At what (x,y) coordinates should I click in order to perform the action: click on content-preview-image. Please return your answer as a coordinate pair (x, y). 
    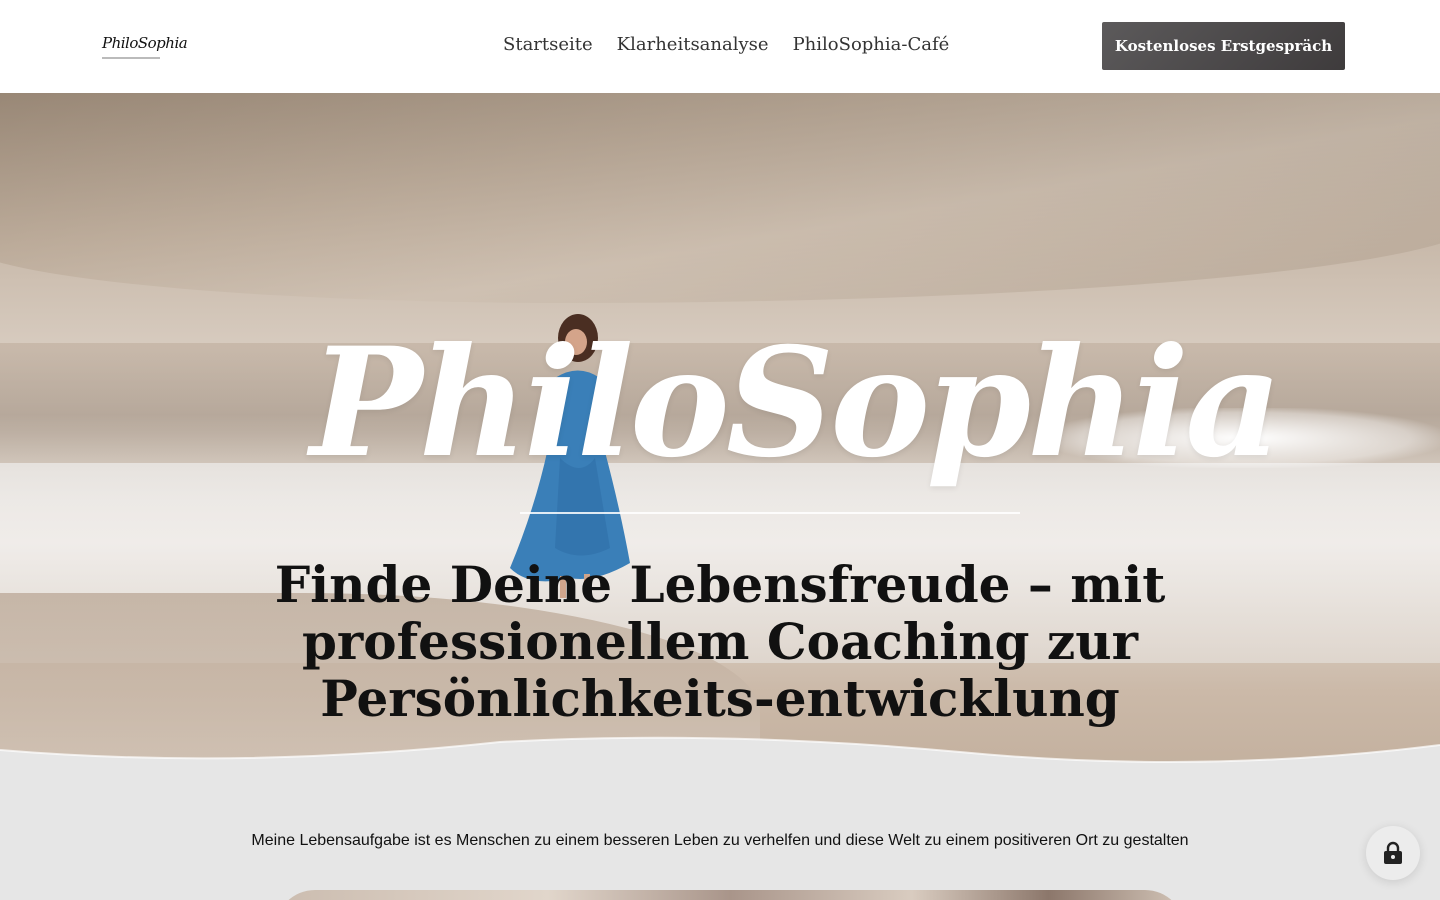
    Looking at the image, I should click on (730, 895).